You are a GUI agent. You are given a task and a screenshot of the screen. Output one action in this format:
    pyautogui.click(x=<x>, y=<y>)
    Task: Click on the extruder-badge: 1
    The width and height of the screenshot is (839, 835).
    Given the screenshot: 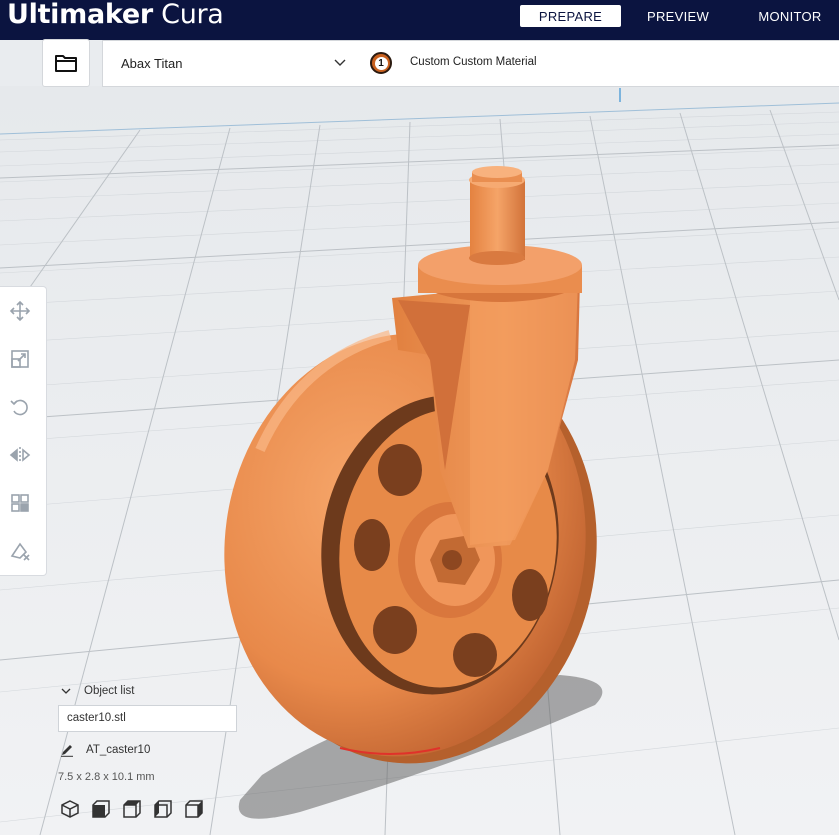 What is the action you would take?
    pyautogui.click(x=381, y=63)
    